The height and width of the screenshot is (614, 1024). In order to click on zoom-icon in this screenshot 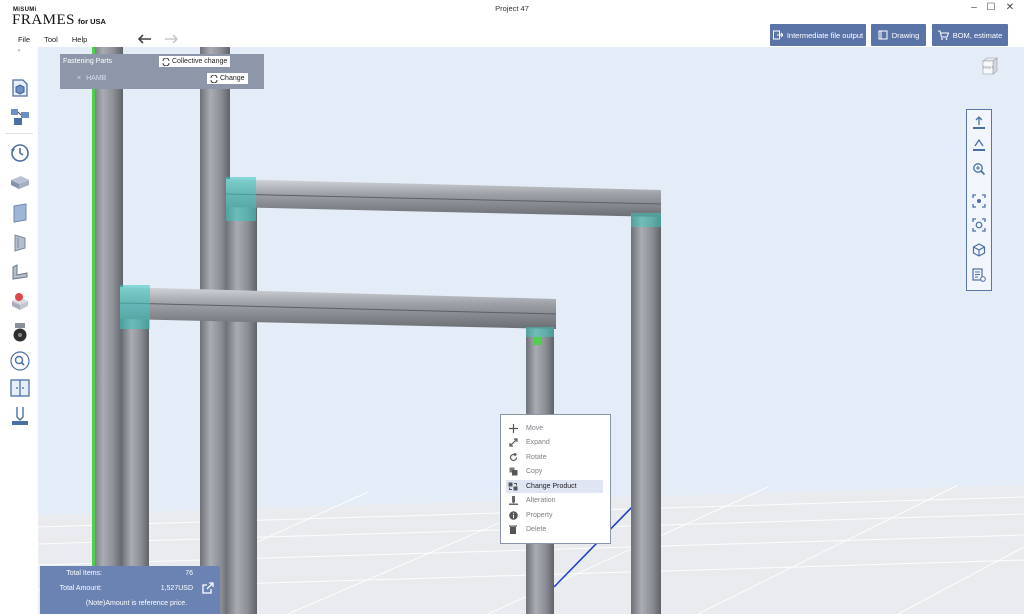, I will do `click(979, 169)`.